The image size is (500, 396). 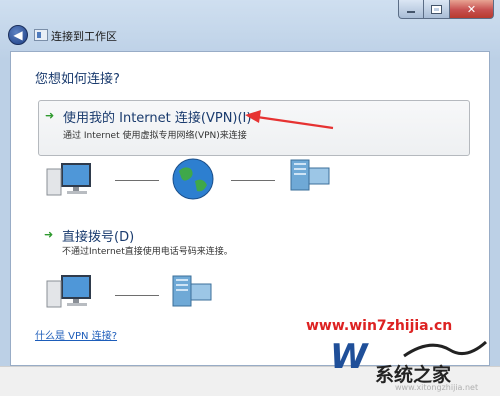 What do you see at coordinates (250, 35) in the screenshot?
I see `nav-bar: ◀ 连接到工作区` at bounding box center [250, 35].